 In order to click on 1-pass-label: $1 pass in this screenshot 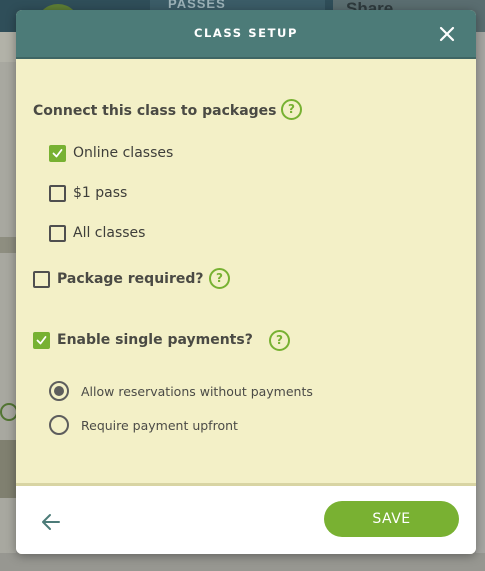, I will do `click(100, 193)`.